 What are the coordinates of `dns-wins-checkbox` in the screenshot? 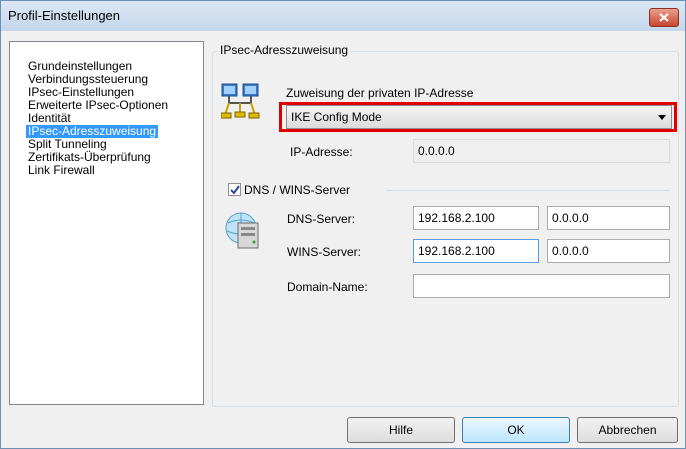 It's located at (234, 189).